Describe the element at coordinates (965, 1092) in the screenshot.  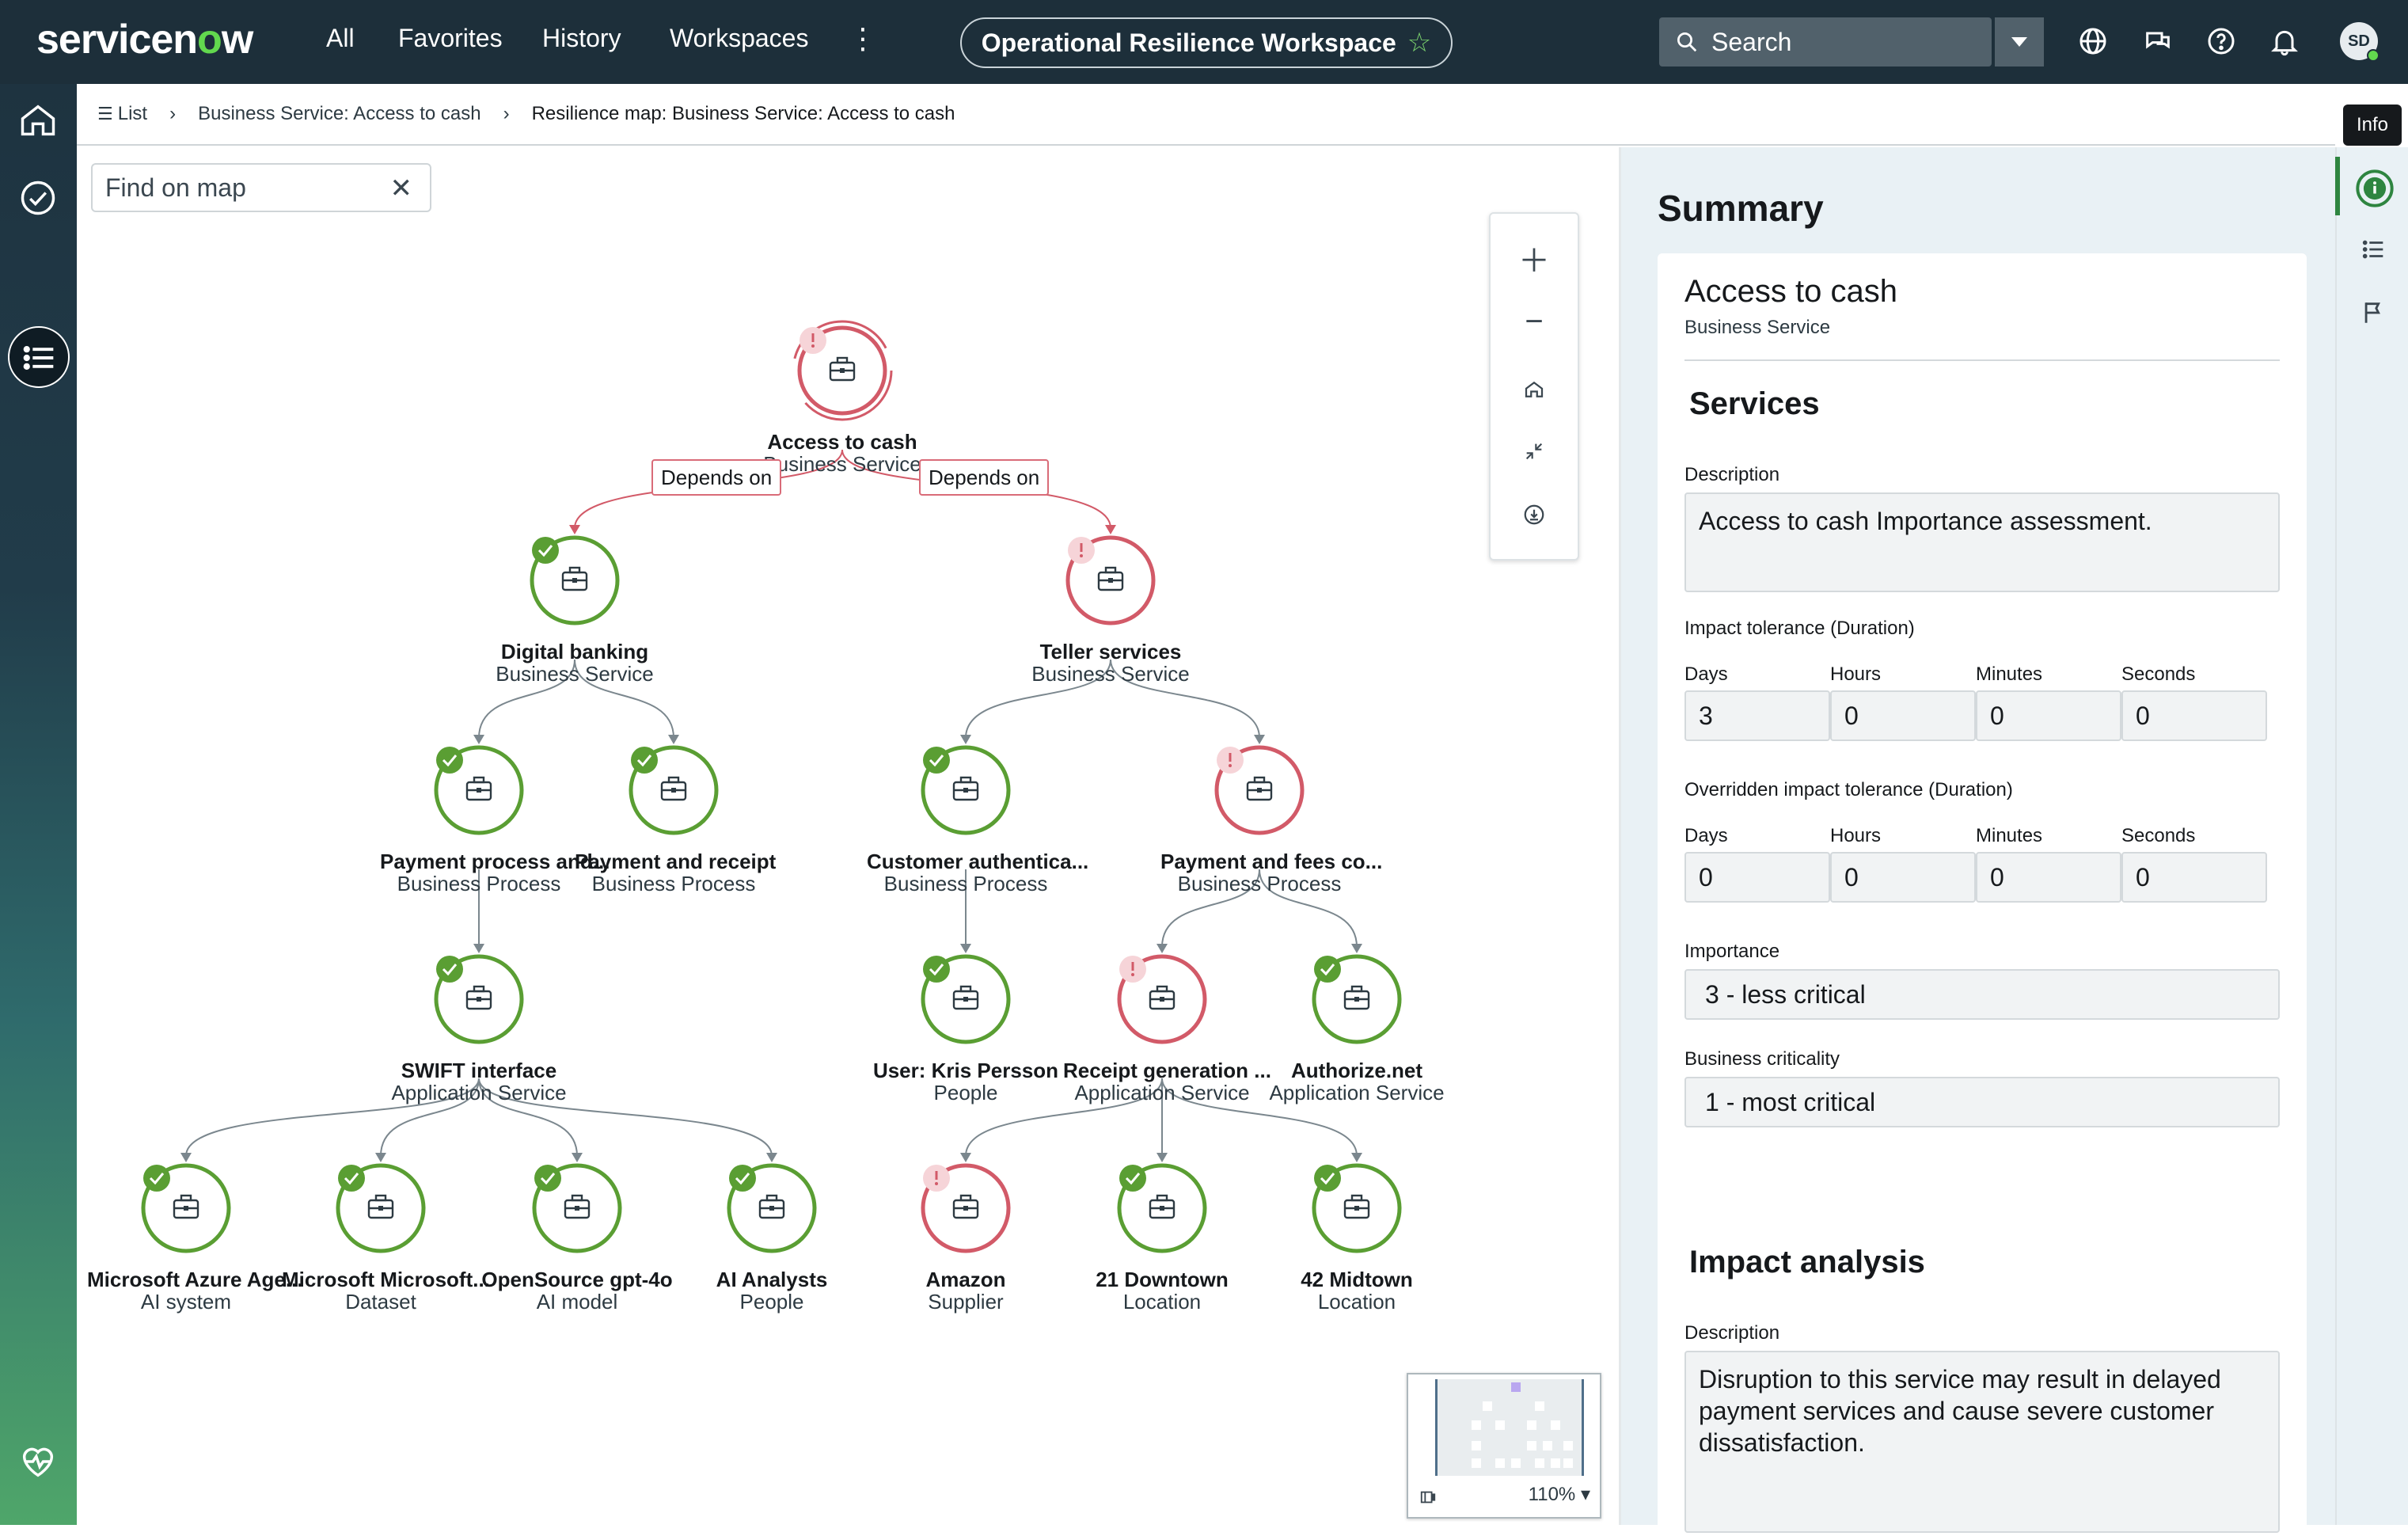
I see `node-subtitle: People` at that location.